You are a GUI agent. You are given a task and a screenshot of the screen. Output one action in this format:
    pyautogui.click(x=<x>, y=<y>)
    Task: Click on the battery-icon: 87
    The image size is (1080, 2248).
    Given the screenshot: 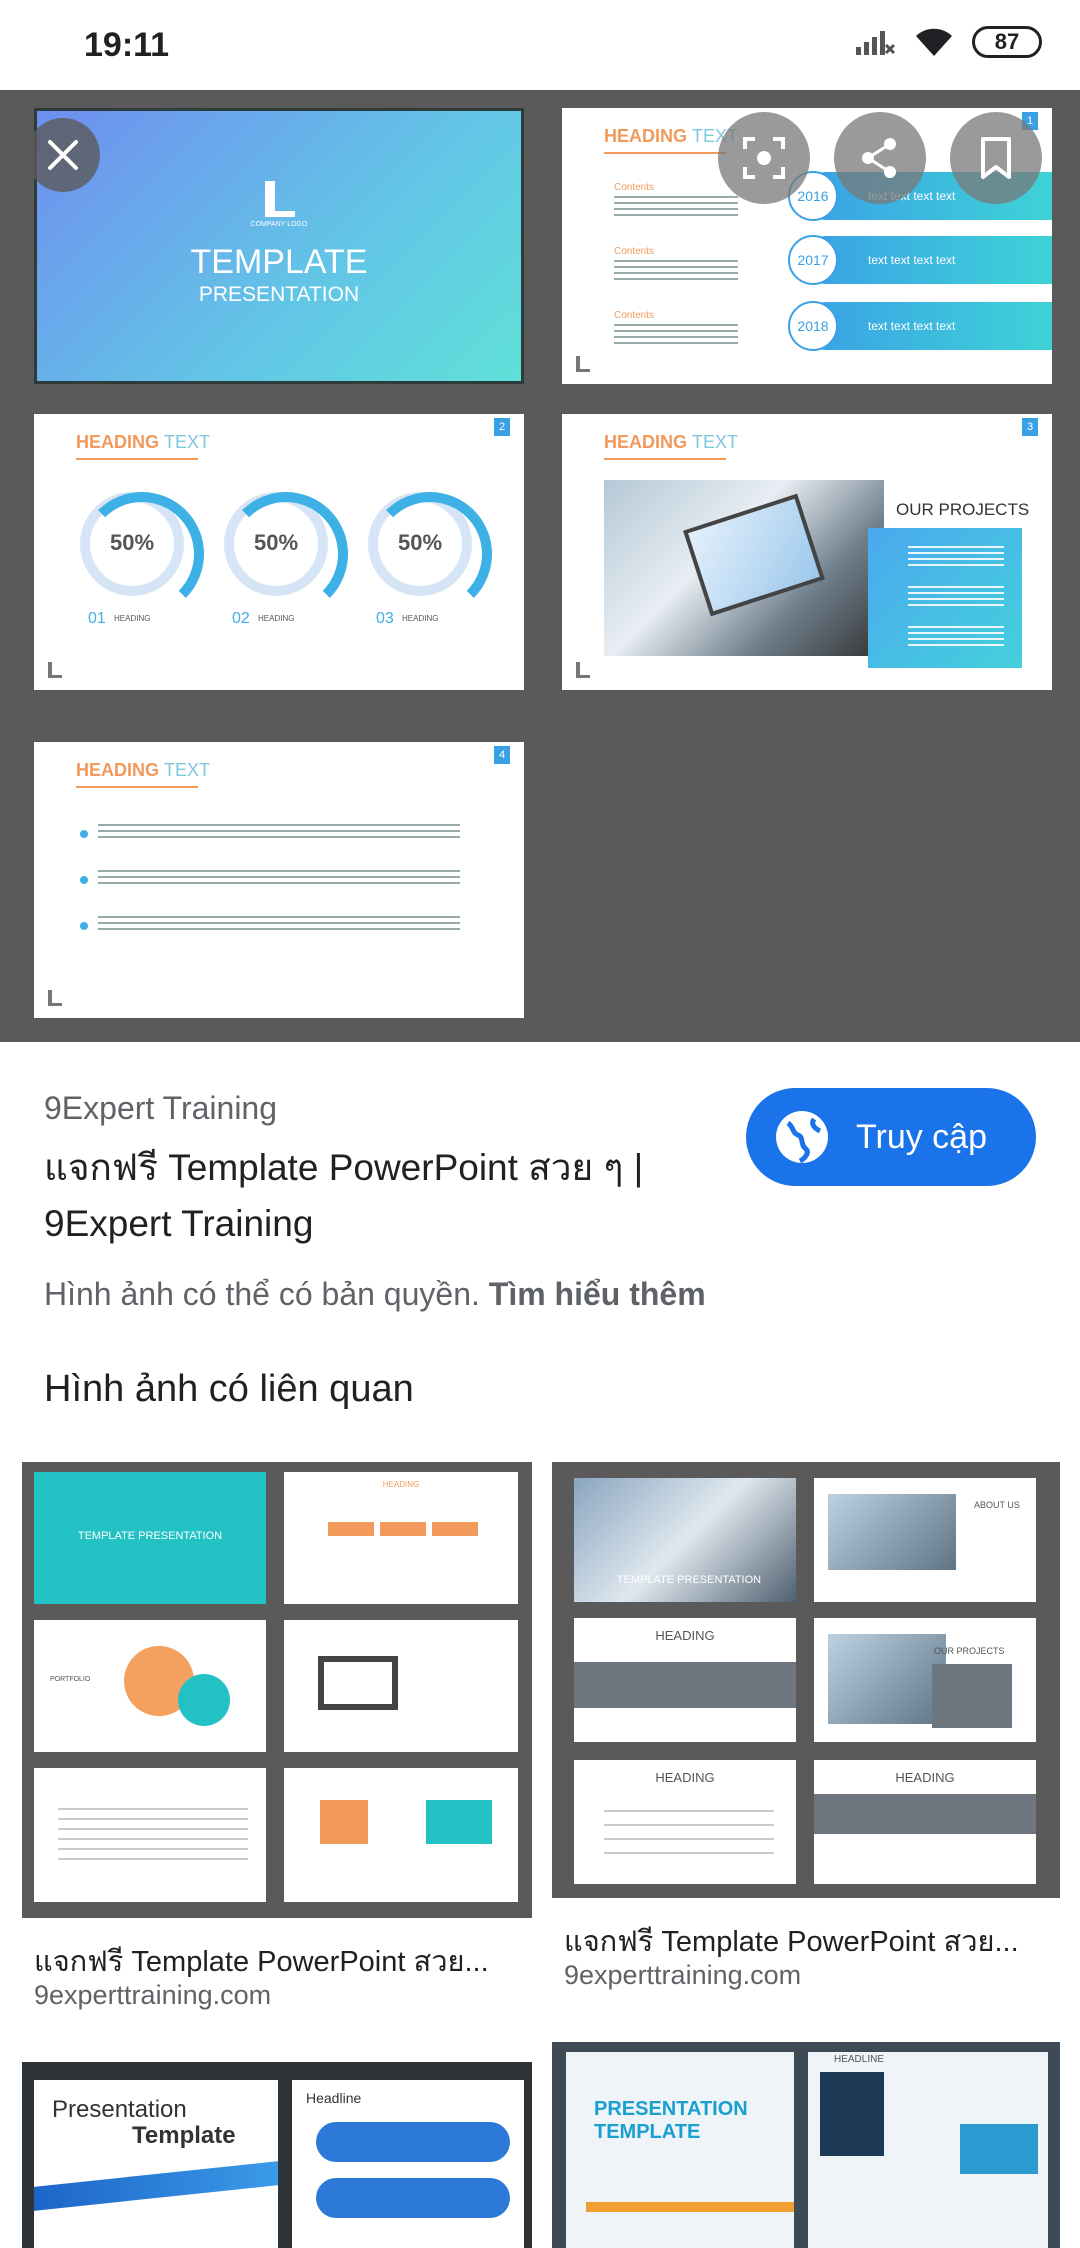 What is the action you would take?
    pyautogui.click(x=1007, y=42)
    